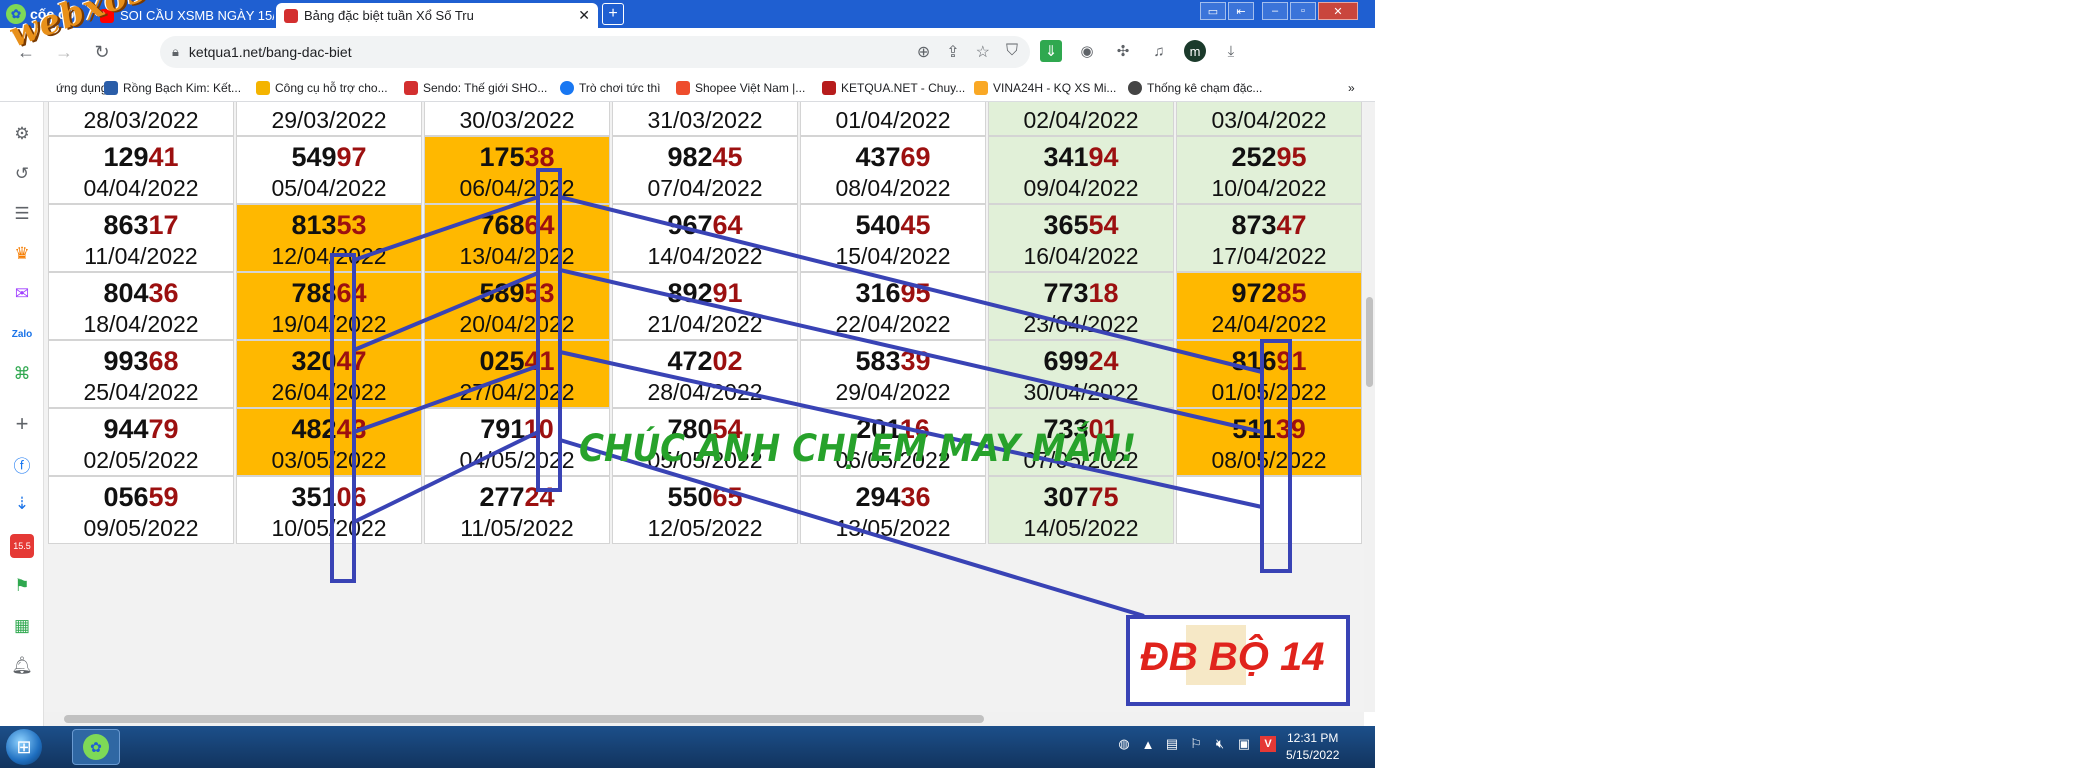 This screenshot has width=2074, height=768. I want to click on system-clock: 12:31 PM 5/15/2022, so click(1312, 747).